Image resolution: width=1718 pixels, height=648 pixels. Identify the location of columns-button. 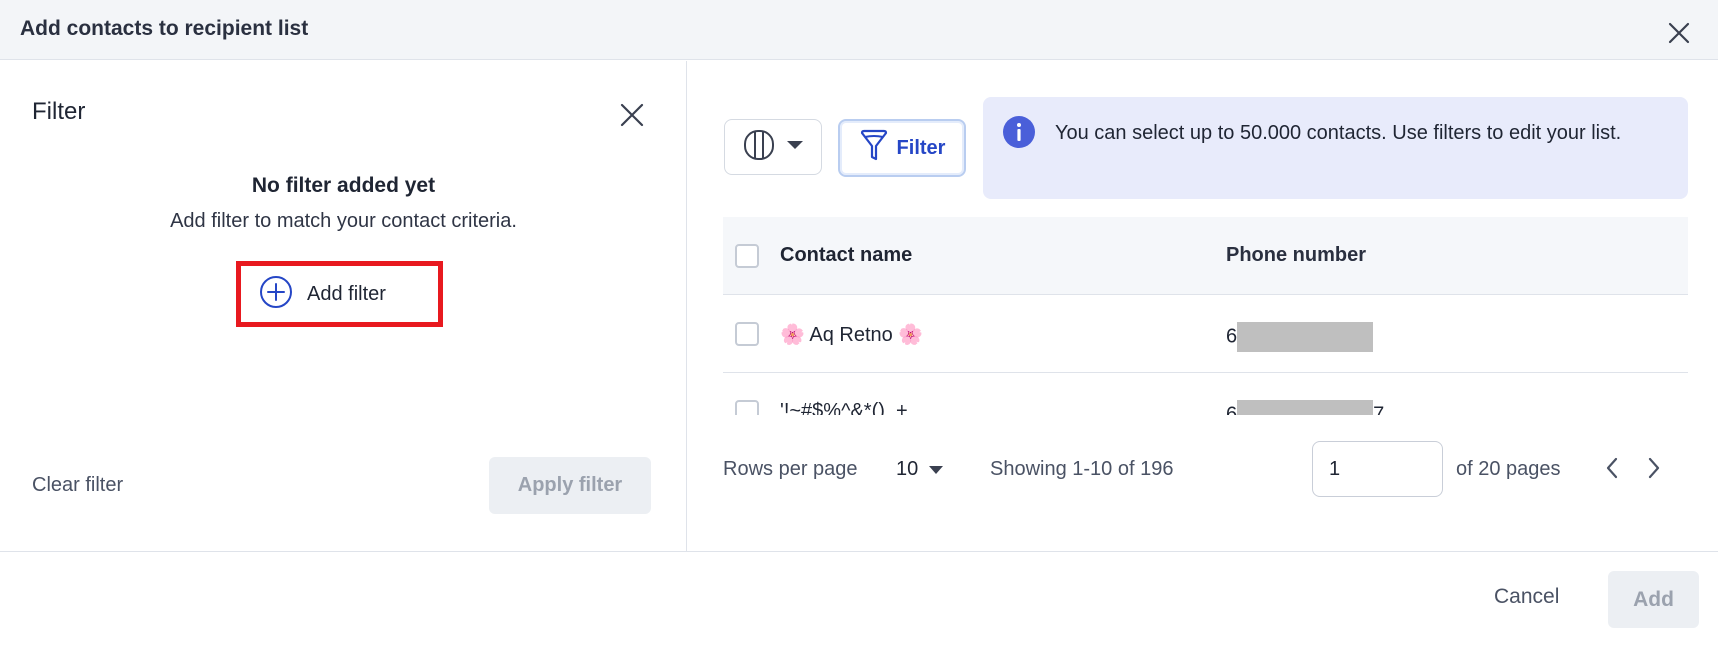
(773, 147).